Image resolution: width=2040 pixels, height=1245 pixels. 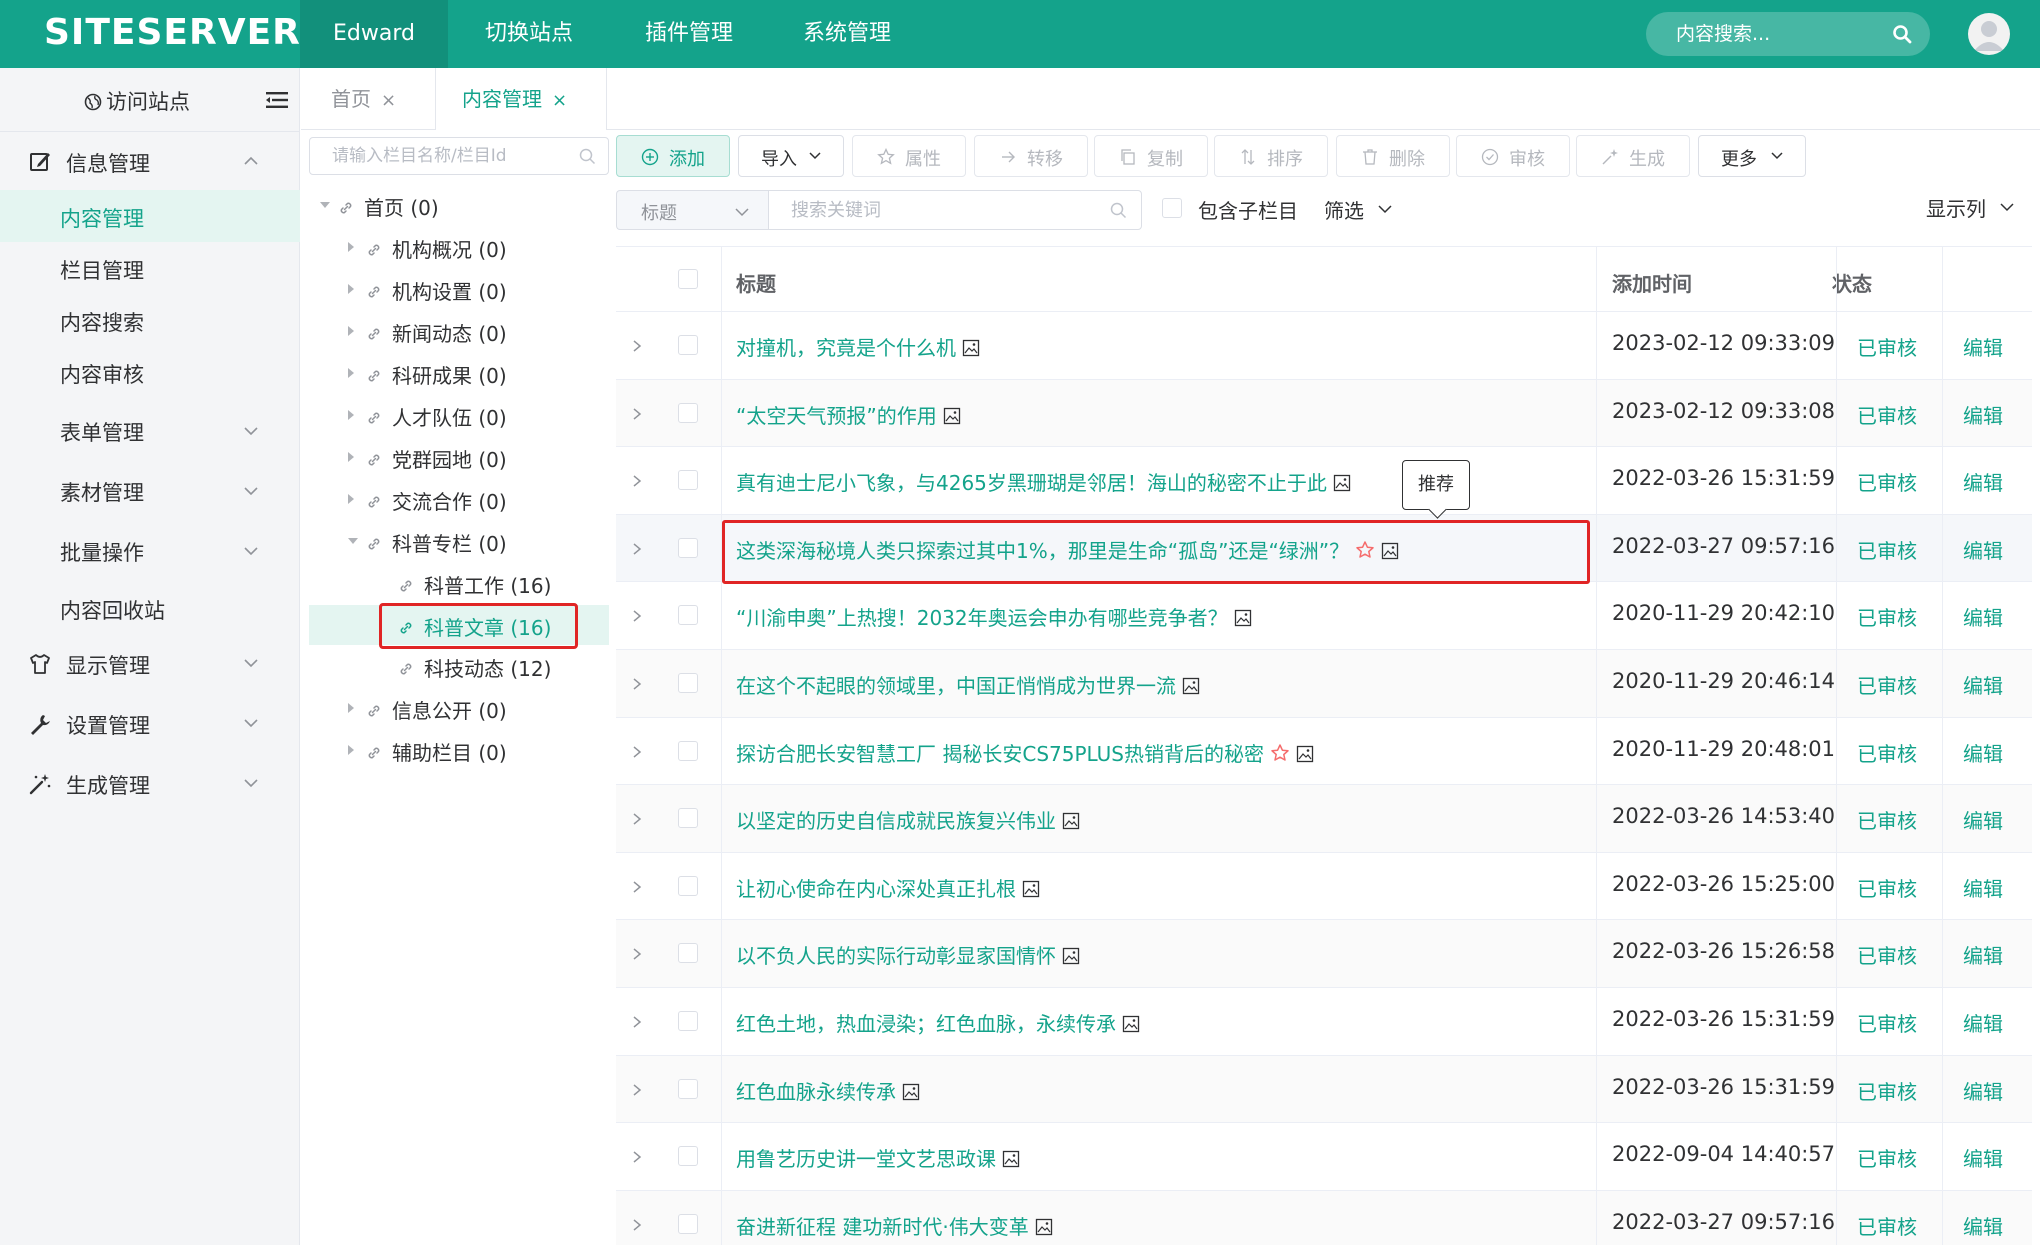 What do you see at coordinates (277, 100) in the screenshot?
I see `menu-collapse-icon` at bounding box center [277, 100].